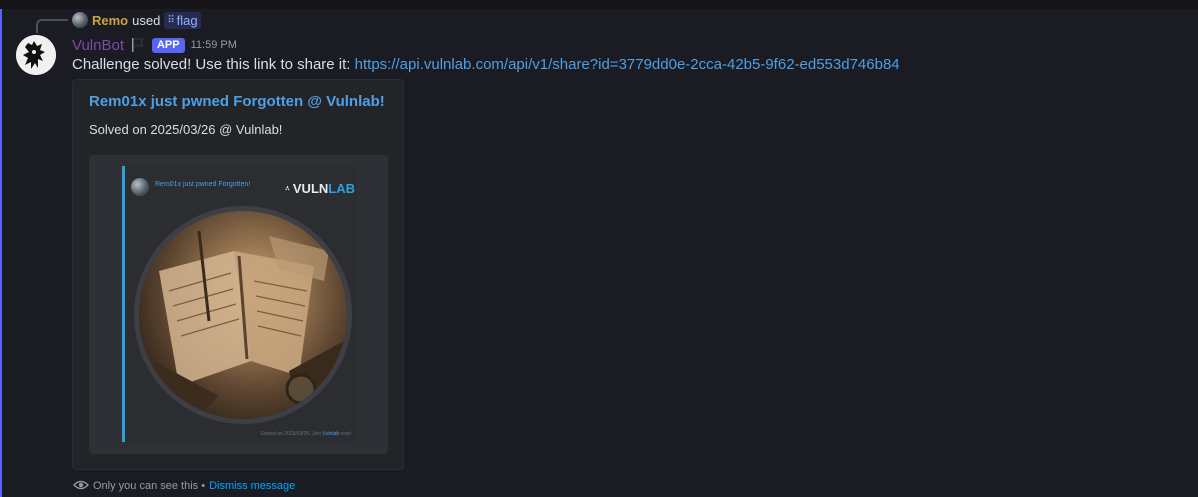 The height and width of the screenshot is (497, 1198). I want to click on card-footer-prefix: Solved on 2025/03/26. Join, so click(291, 434).